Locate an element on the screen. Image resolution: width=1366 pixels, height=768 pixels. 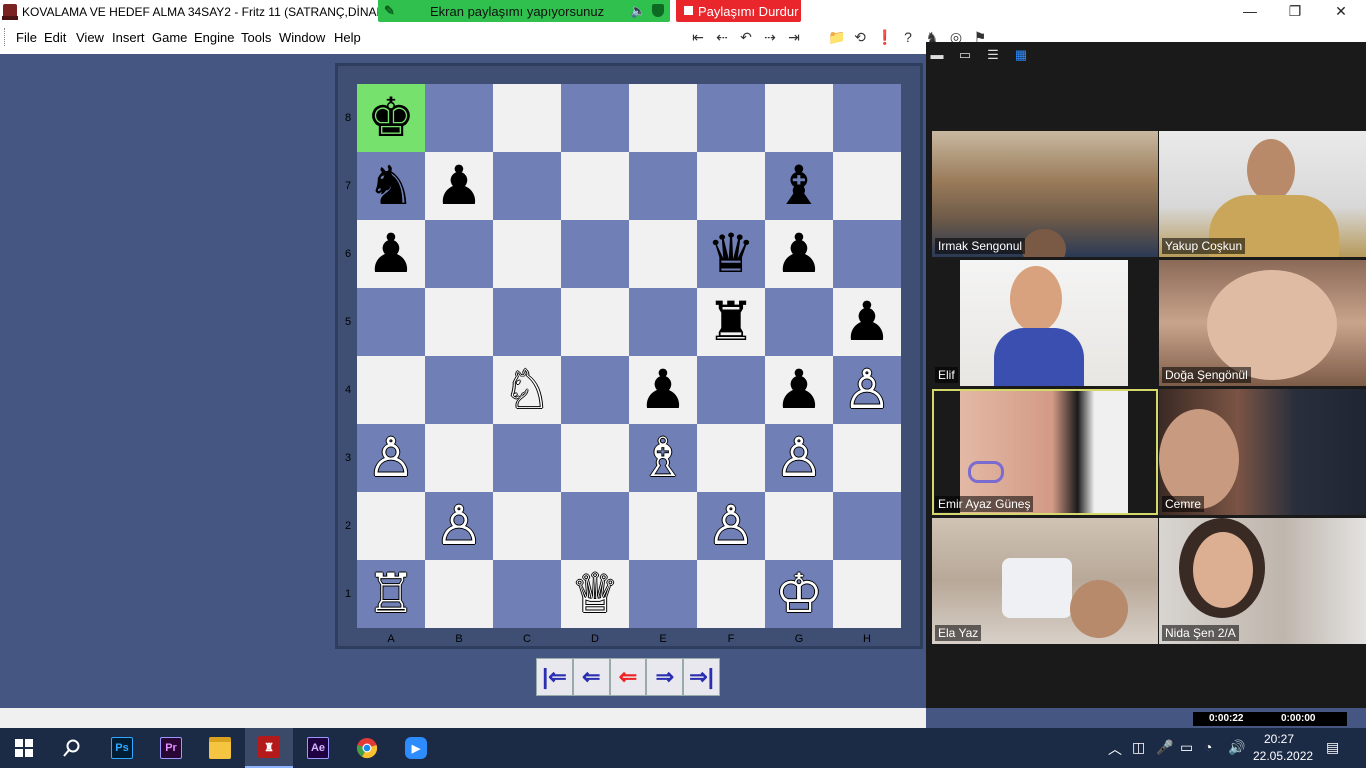
square-h7 is located at coordinates (867, 186).